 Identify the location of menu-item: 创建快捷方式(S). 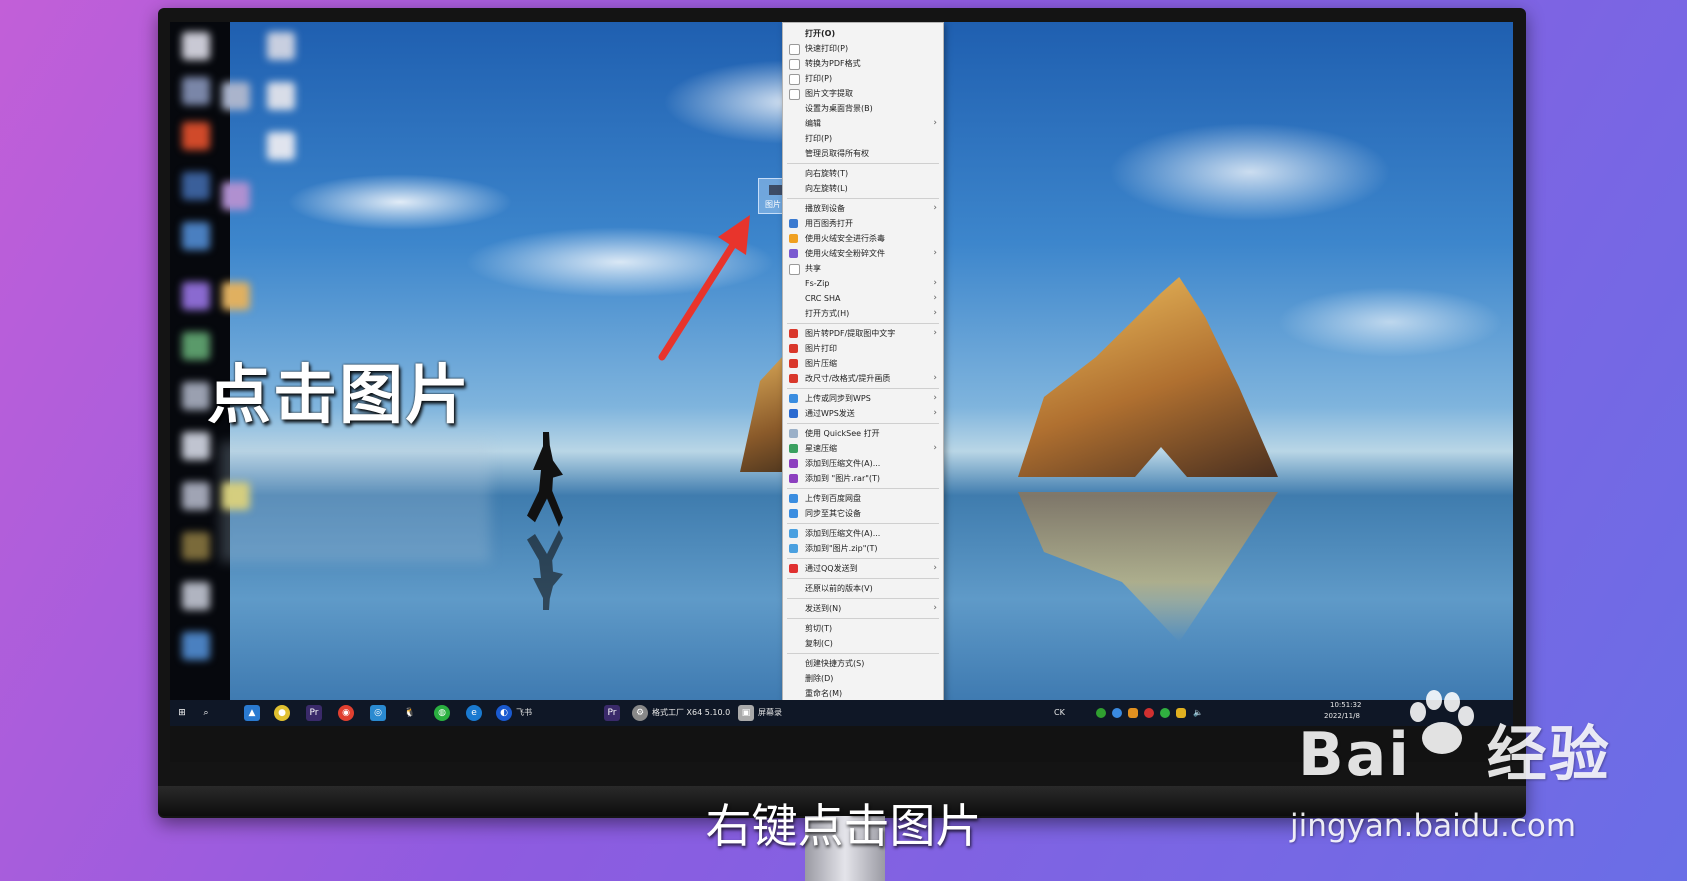
(863, 663).